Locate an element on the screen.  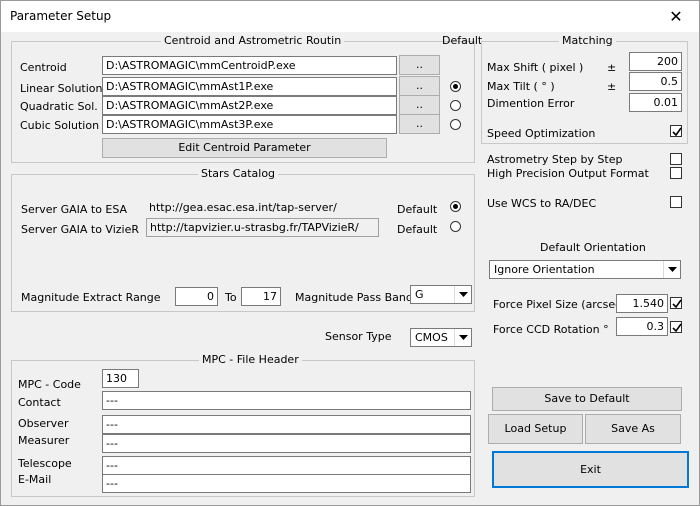
orientation-select: Ignore Orientation is located at coordinates (585, 269).